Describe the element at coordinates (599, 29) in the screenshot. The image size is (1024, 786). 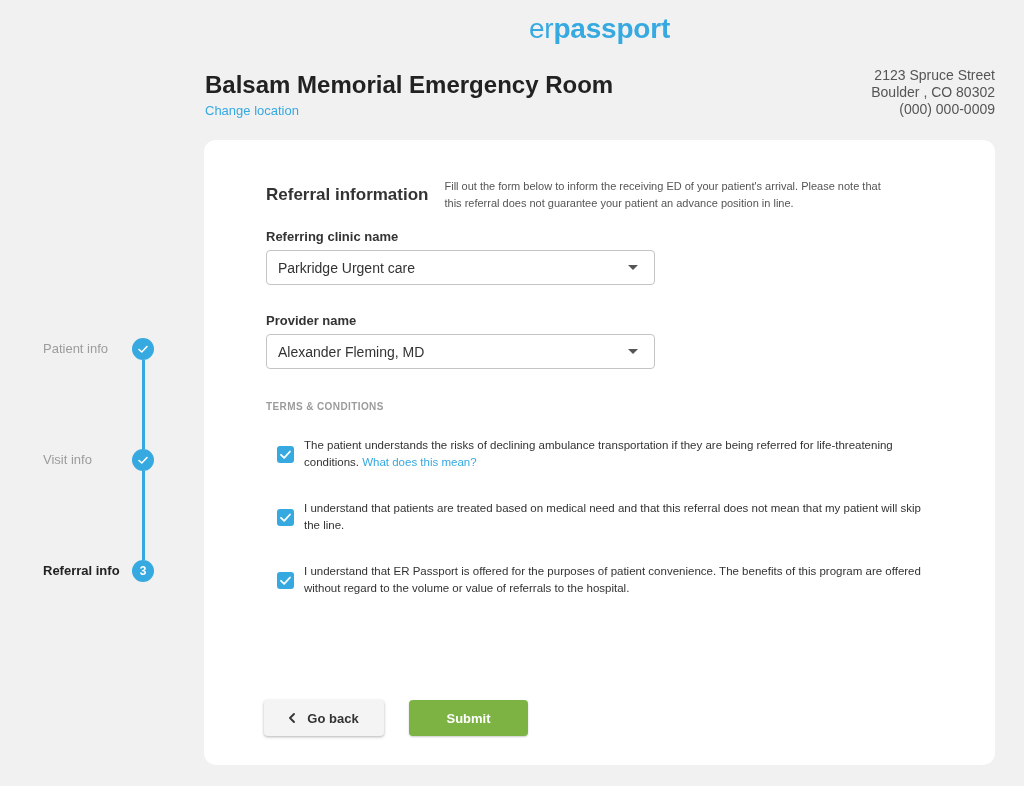
I see `logo: erpassport` at that location.